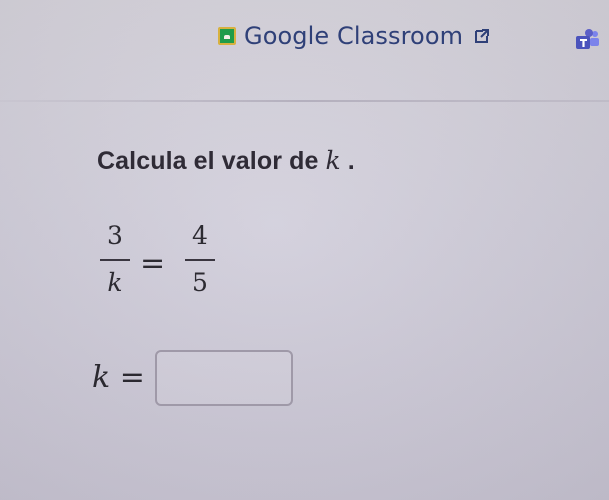  What do you see at coordinates (200, 282) in the screenshot?
I see `right-denominator: 5` at bounding box center [200, 282].